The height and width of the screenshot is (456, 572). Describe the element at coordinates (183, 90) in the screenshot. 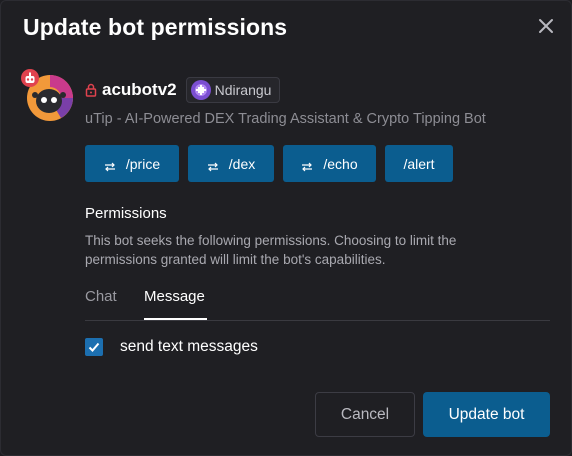

I see `bot-name-row: acubotv2 Ndirangu` at that location.